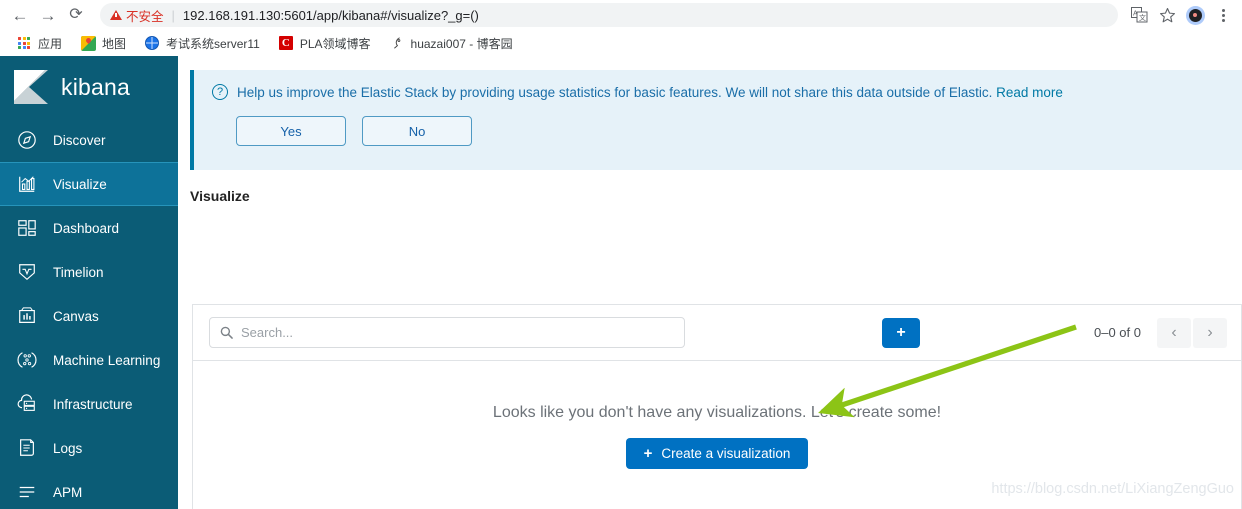 The width and height of the screenshot is (1242, 509). I want to click on timelion-shield-icon, so click(26, 272).